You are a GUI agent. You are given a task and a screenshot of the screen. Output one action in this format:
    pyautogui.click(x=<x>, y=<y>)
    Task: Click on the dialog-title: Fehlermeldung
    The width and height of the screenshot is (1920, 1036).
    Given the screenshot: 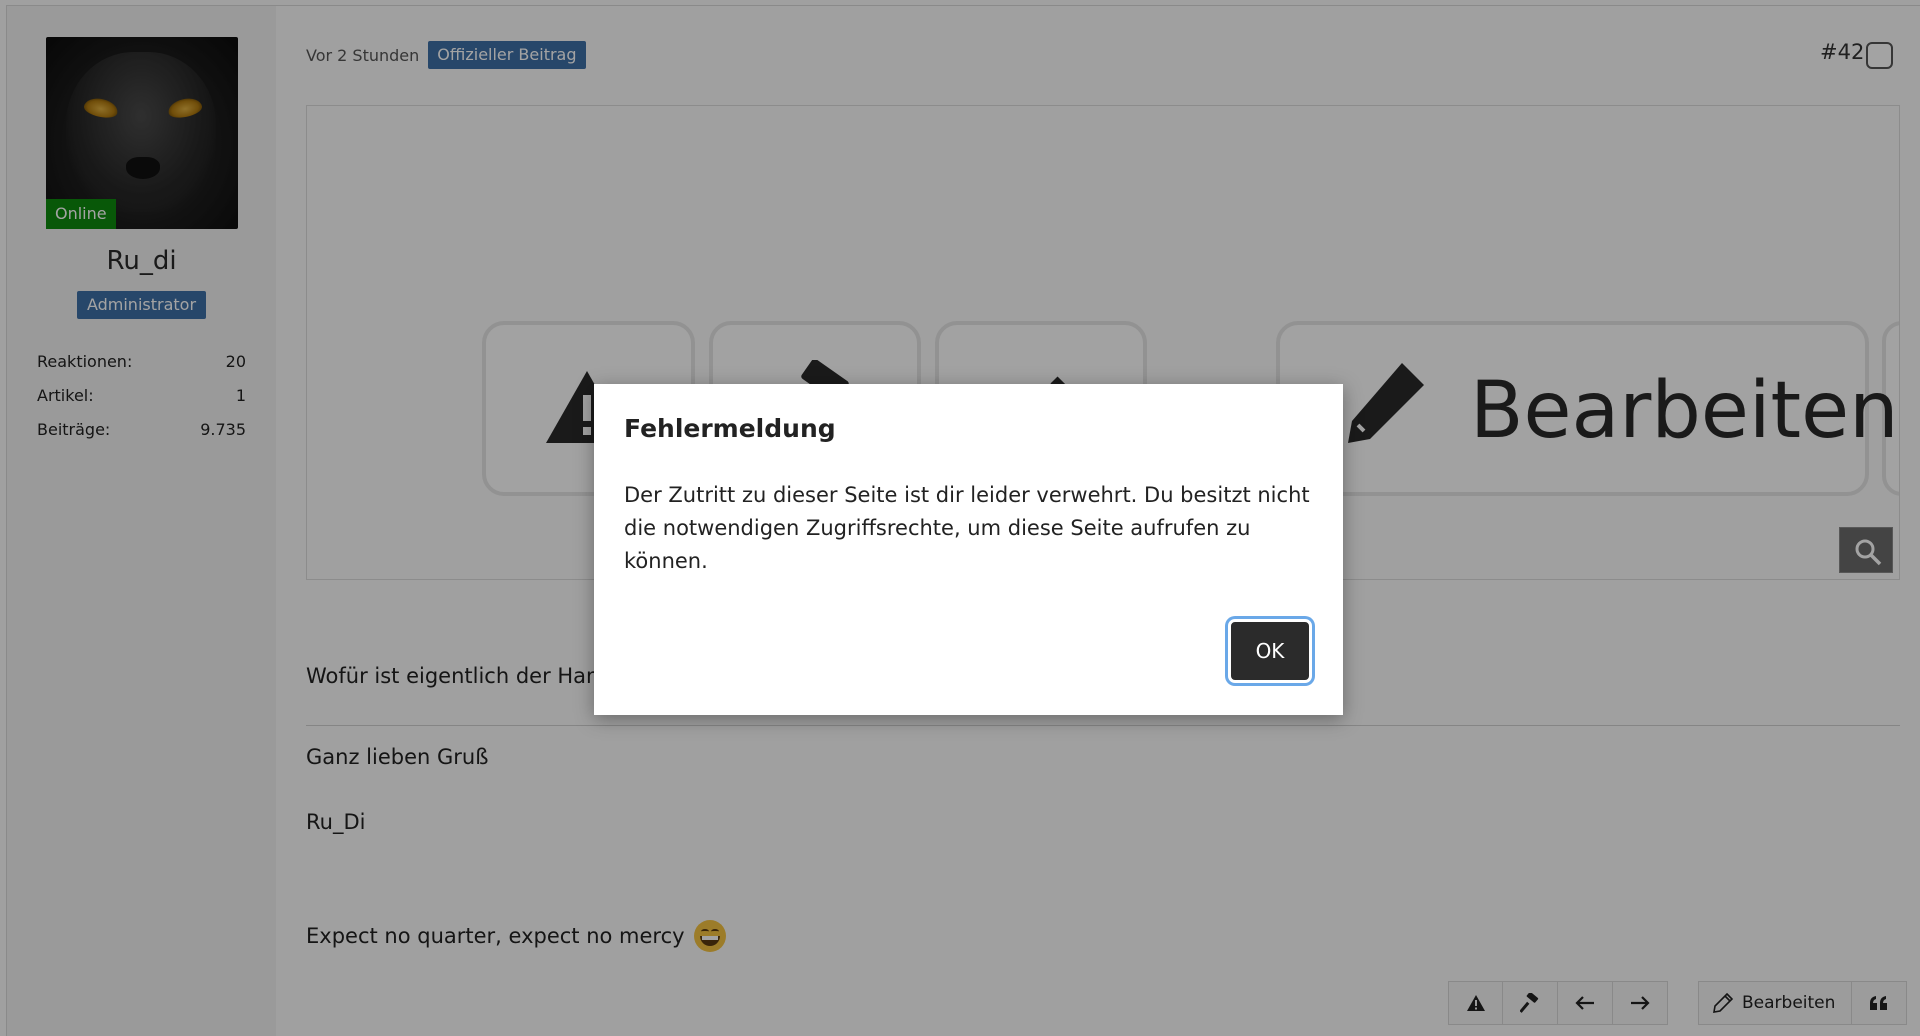 What is the action you would take?
    pyautogui.click(x=730, y=428)
    